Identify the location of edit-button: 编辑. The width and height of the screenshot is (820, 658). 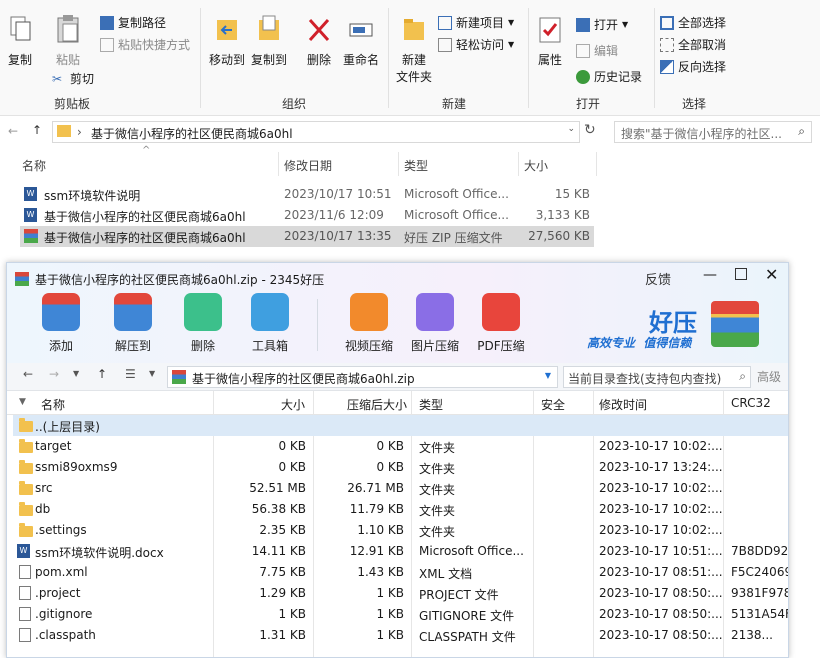
(597, 50).